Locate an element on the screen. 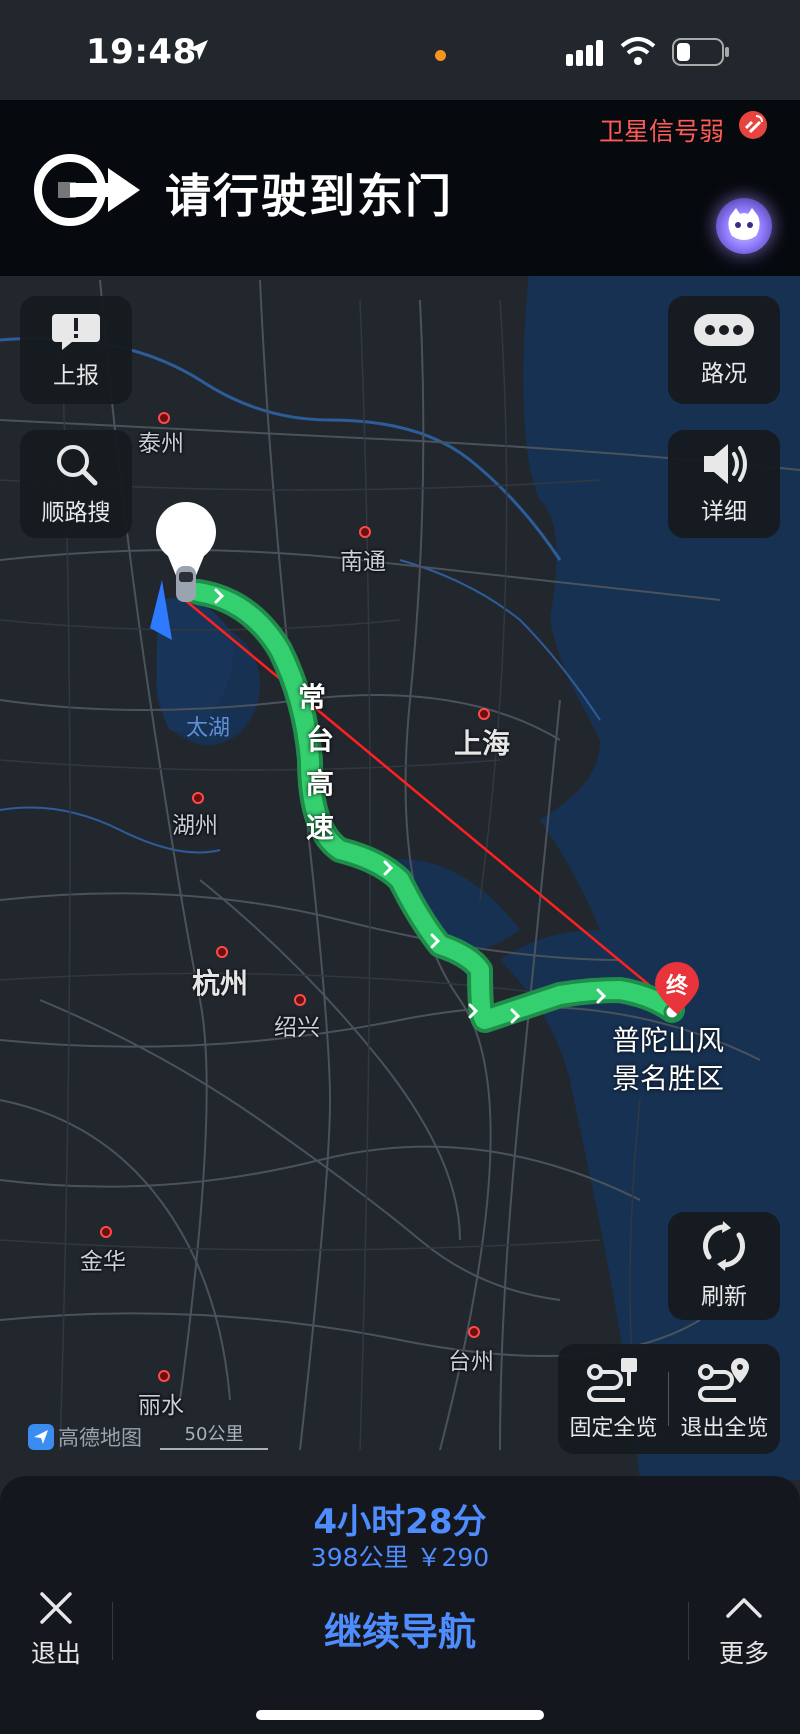 This screenshot has height=1734, width=800. city-label-nantong: 南通 is located at coordinates (363, 562).